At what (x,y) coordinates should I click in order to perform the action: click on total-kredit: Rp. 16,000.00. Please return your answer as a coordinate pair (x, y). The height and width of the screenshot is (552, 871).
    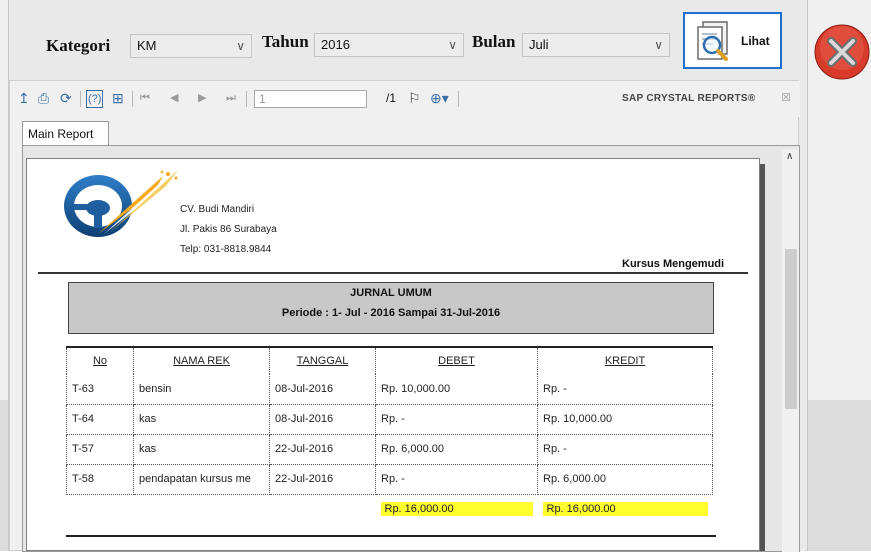
    Looking at the image, I should click on (625, 509).